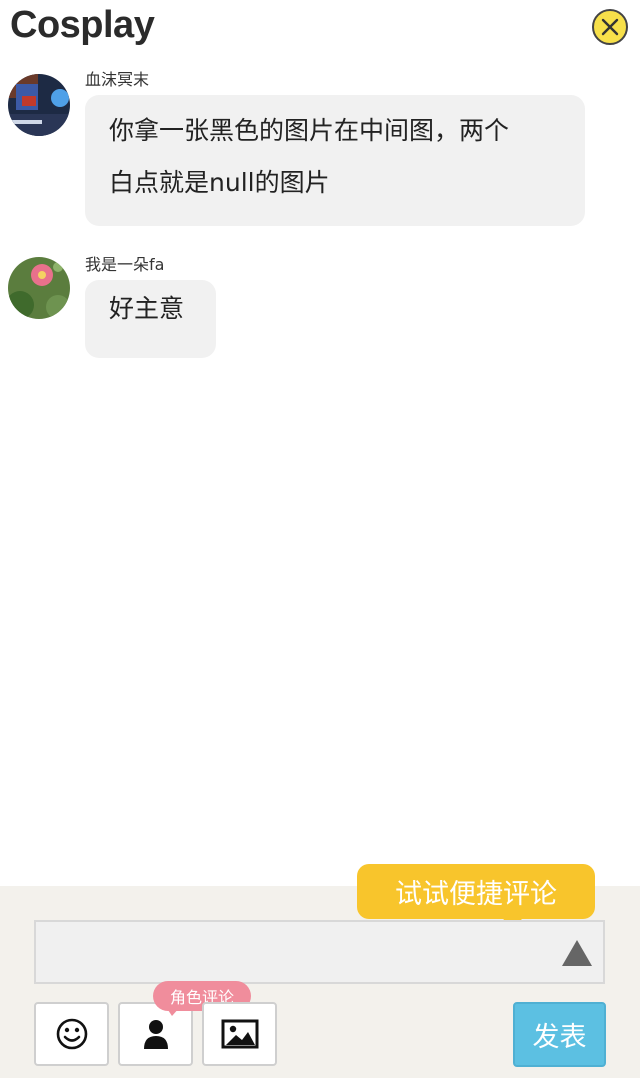 The height and width of the screenshot is (1078, 640). I want to click on close-icon, so click(610, 27).